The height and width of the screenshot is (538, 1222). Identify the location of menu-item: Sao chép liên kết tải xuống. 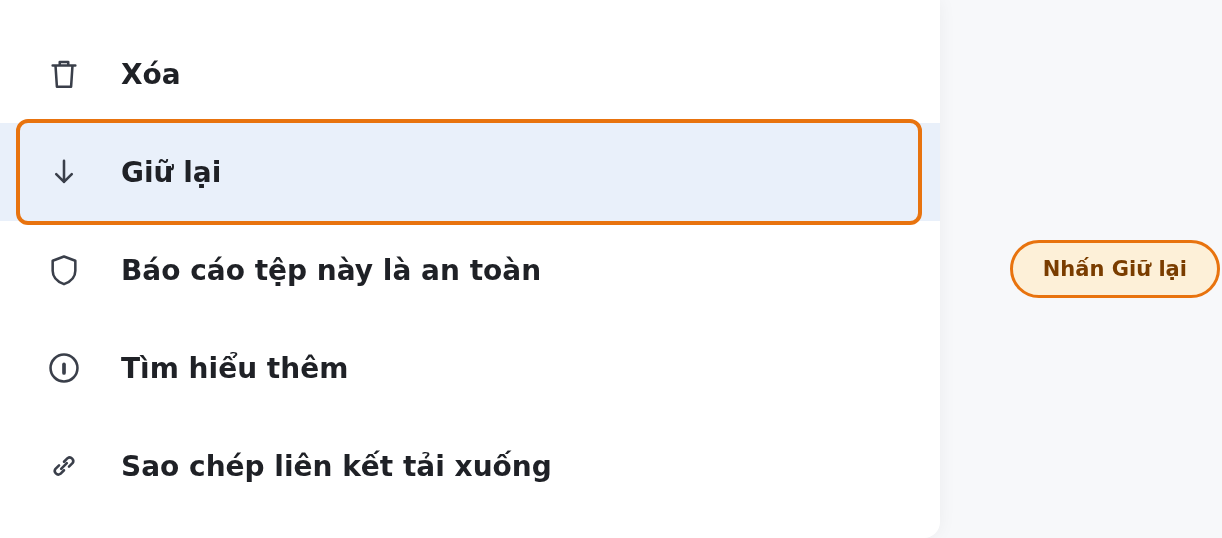
(470, 466).